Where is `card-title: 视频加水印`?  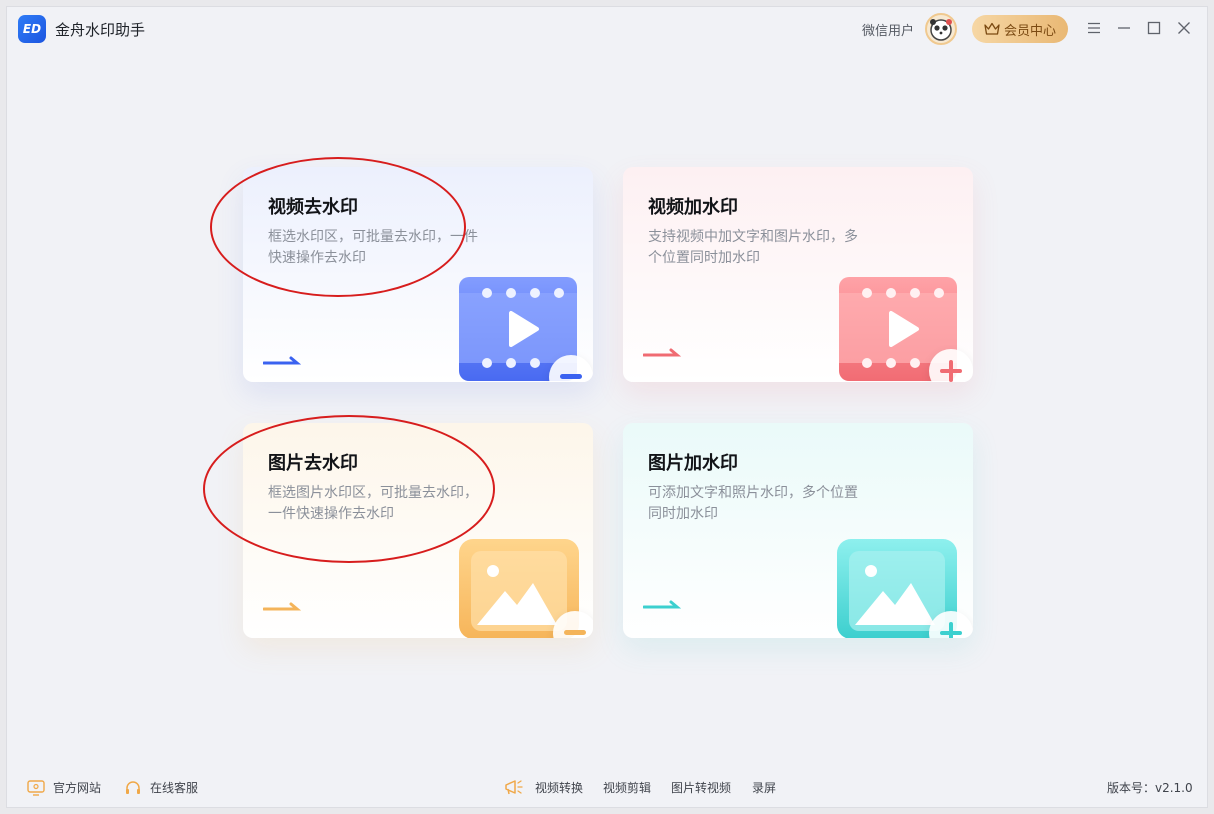 card-title: 视频加水印 is located at coordinates (693, 207).